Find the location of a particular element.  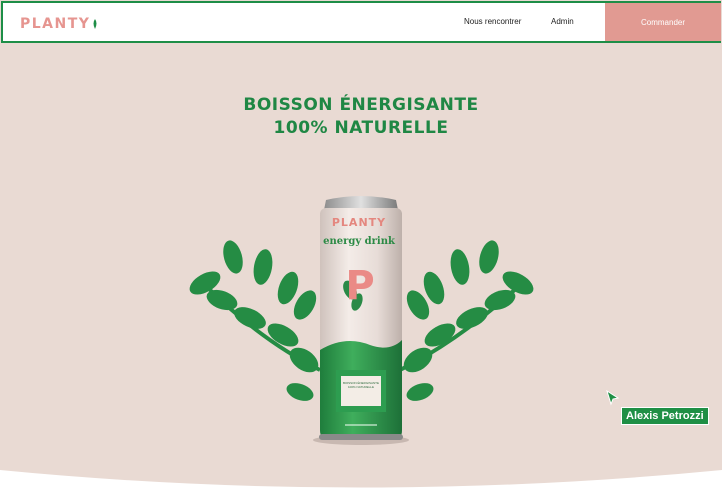

energy-drink-can is located at coordinates (361, 318).